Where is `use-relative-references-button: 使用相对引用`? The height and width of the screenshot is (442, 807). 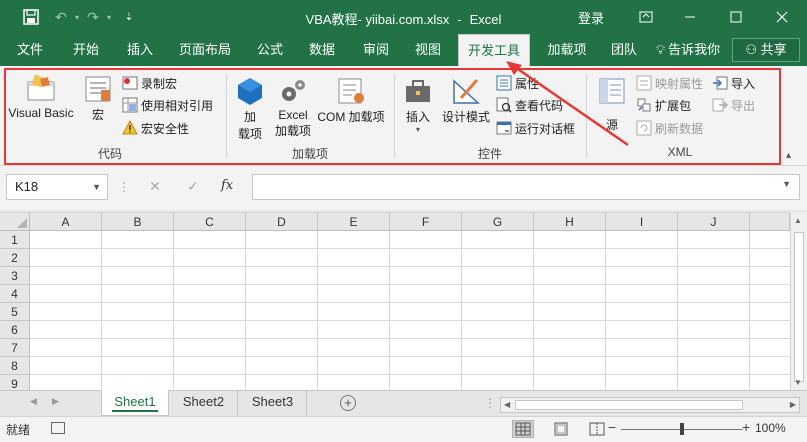 use-relative-references-button: 使用相对引用 is located at coordinates (167, 105).